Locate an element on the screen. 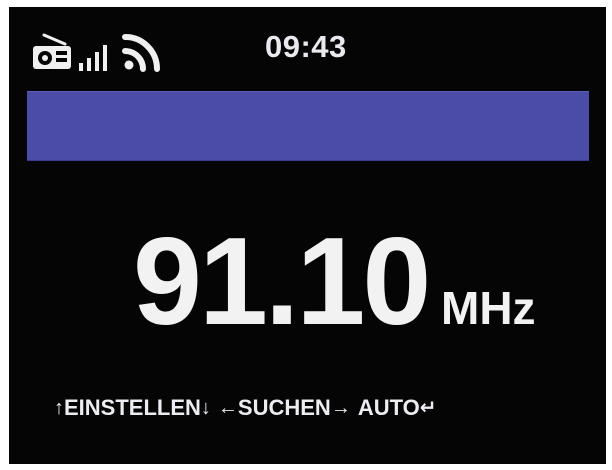 Image resolution: width=612 pixels, height=470 pixels. controls-row: ↑ EINSTELLEN ↓ ← SUCHEN → AUTO ↵ is located at coordinates (326, 408).